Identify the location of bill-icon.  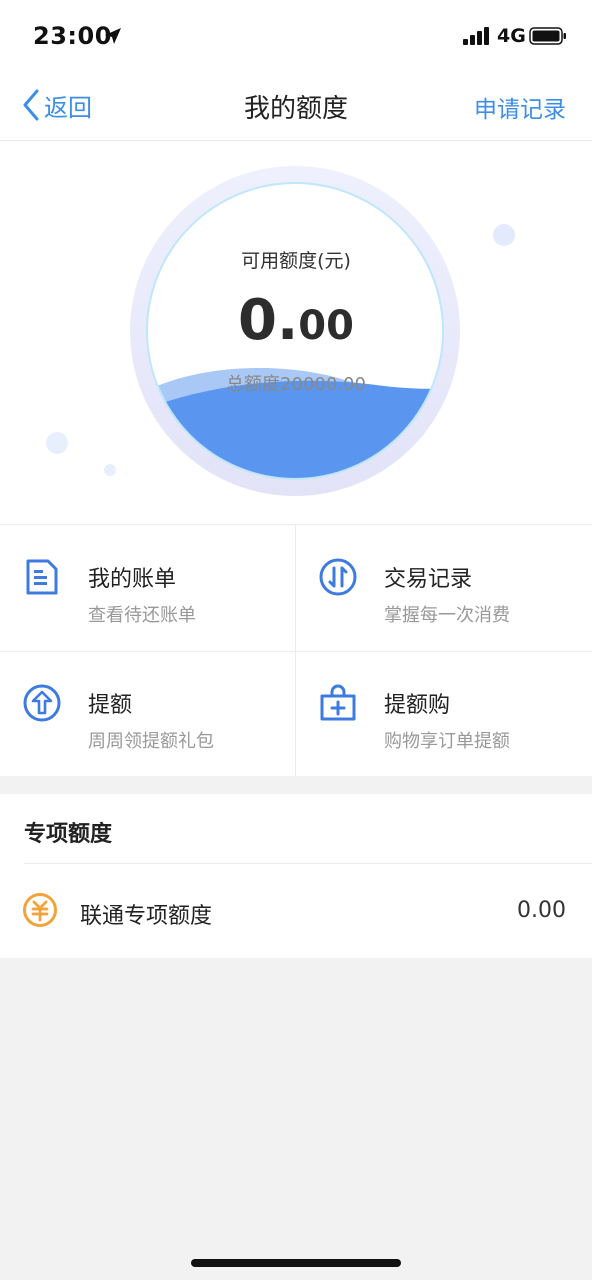
(42, 577).